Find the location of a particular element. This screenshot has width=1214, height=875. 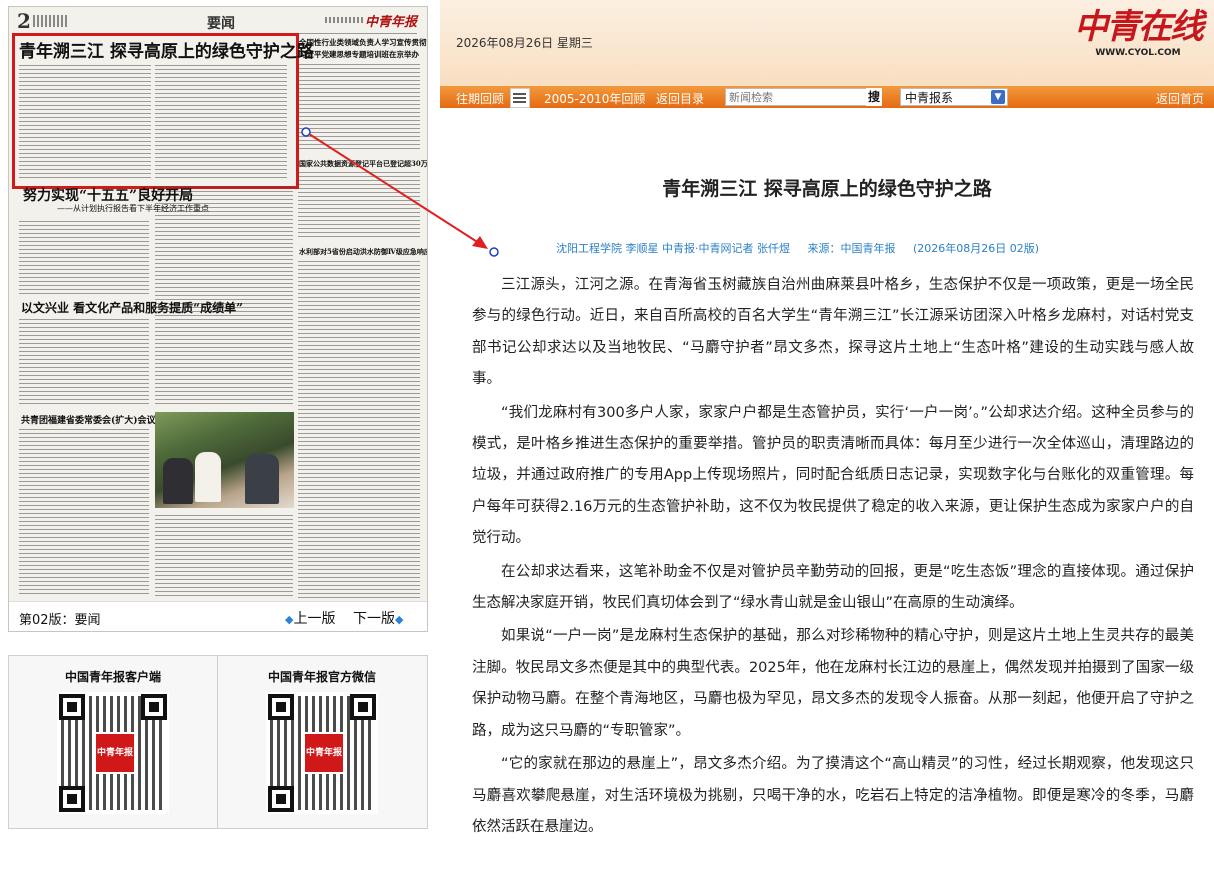

nav-archive: 往期回顾 is located at coordinates (480, 98).